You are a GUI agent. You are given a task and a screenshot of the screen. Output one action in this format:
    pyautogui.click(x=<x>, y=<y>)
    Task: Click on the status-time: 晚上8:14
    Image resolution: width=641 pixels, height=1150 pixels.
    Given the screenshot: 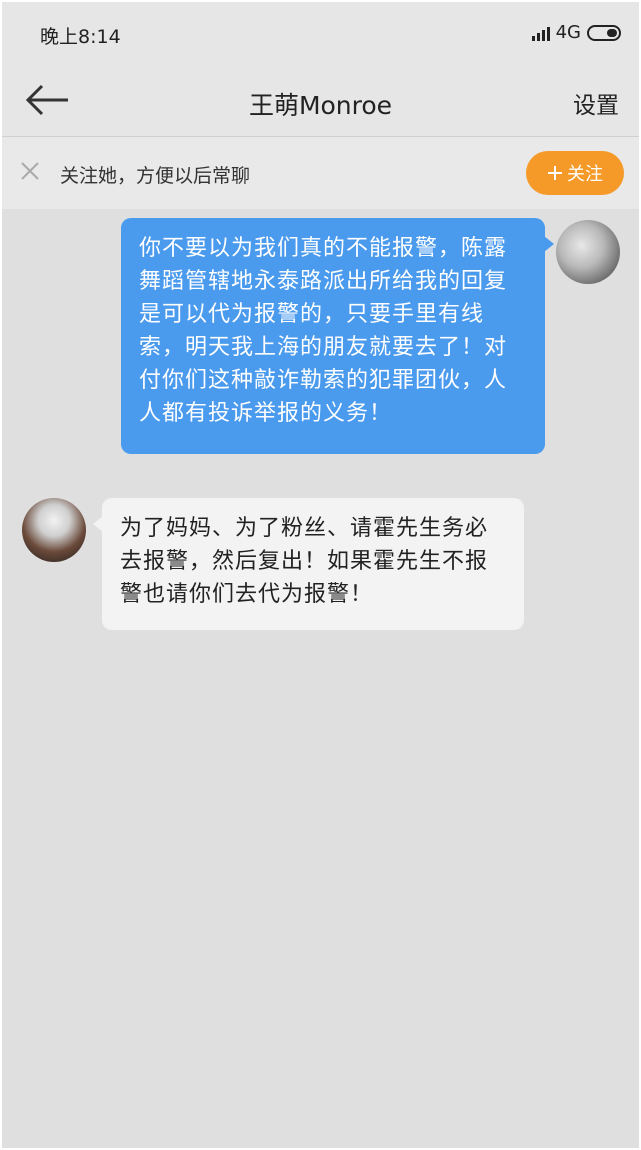 What is the action you would take?
    pyautogui.click(x=80, y=37)
    